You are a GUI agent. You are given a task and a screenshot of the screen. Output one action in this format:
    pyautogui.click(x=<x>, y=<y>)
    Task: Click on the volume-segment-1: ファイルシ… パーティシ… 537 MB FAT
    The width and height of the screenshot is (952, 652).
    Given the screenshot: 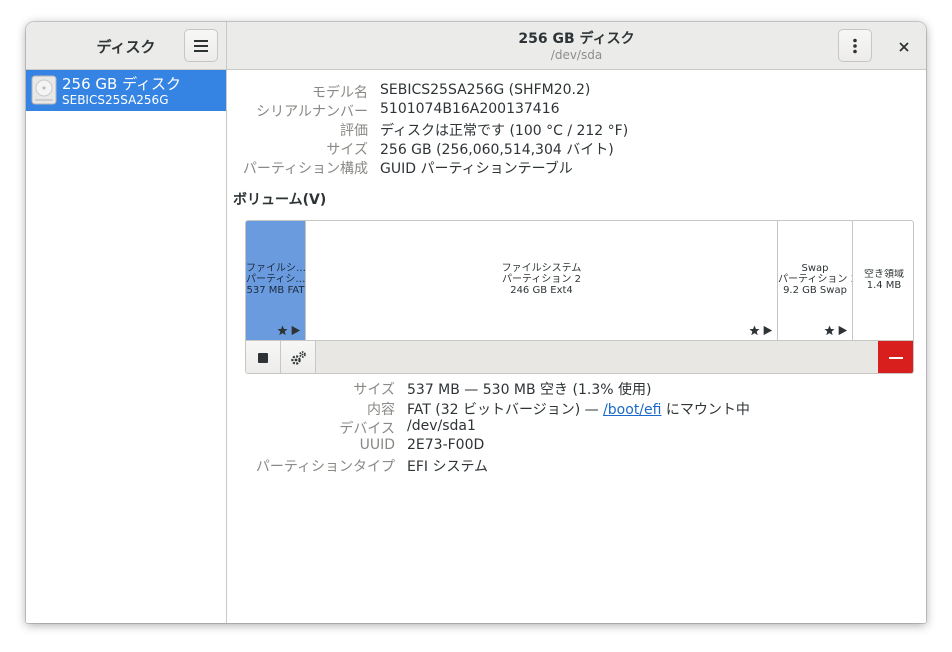 What is the action you would take?
    pyautogui.click(x=276, y=280)
    